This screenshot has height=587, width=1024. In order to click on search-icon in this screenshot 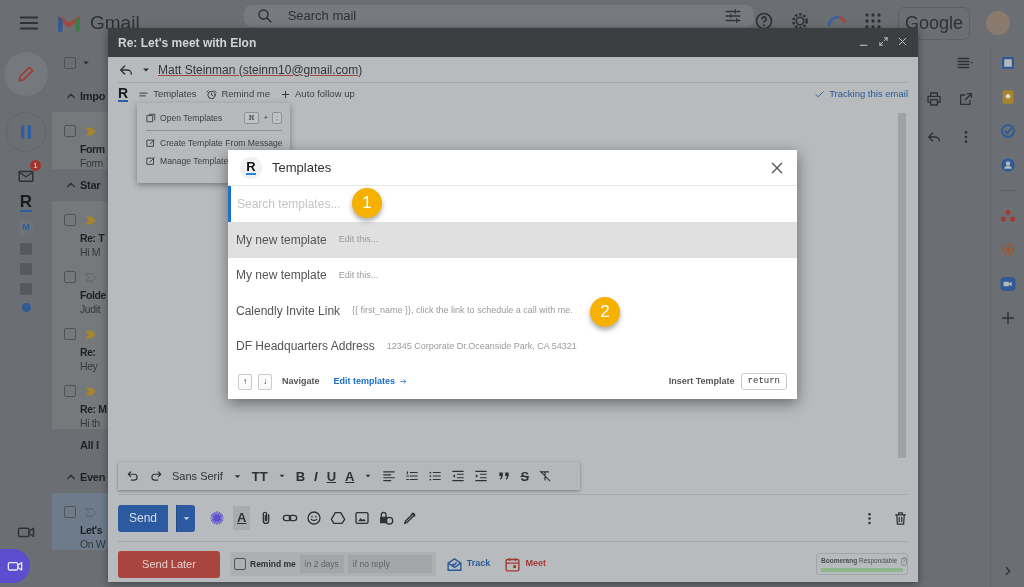, I will do `click(264, 16)`.